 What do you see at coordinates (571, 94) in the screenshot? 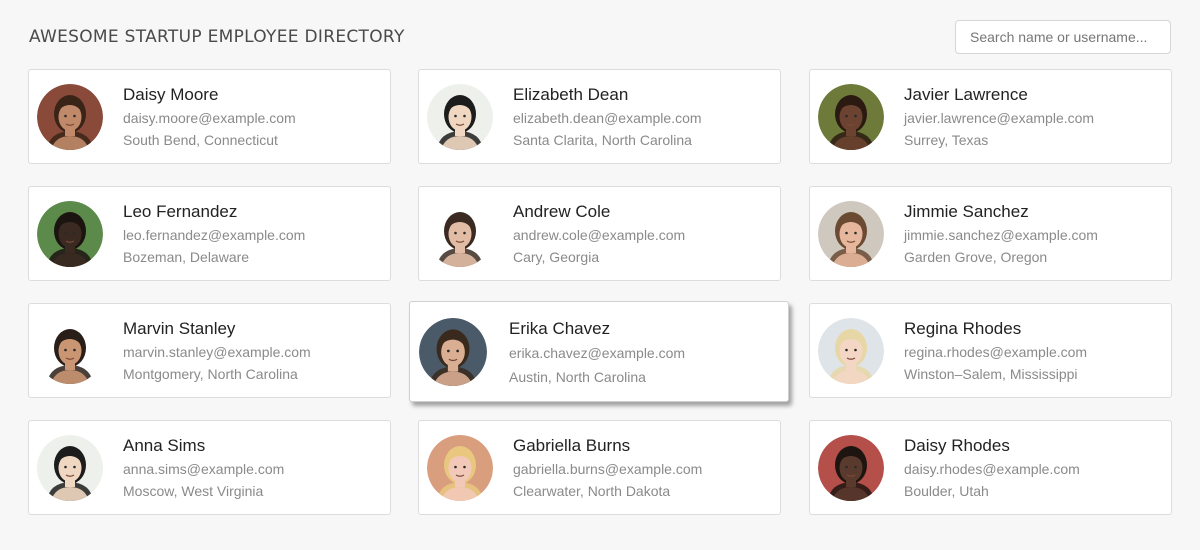
I see `employee-name: Elizabeth Dean` at bounding box center [571, 94].